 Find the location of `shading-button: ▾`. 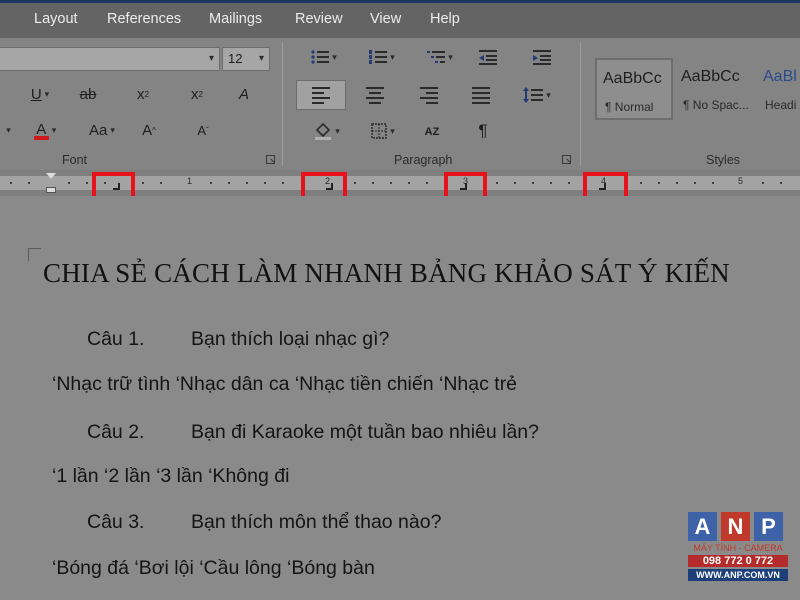

shading-button: ▾ is located at coordinates (327, 131).